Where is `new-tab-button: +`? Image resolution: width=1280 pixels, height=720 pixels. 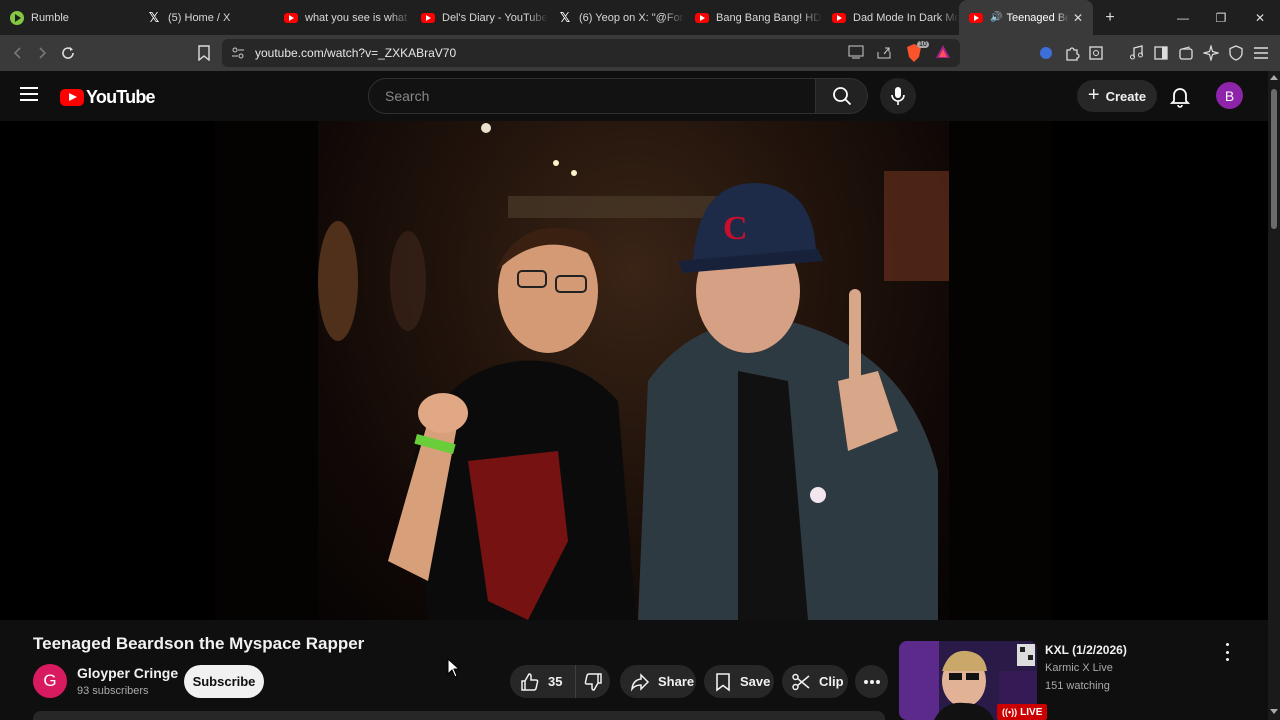 new-tab-button: + is located at coordinates (1110, 18).